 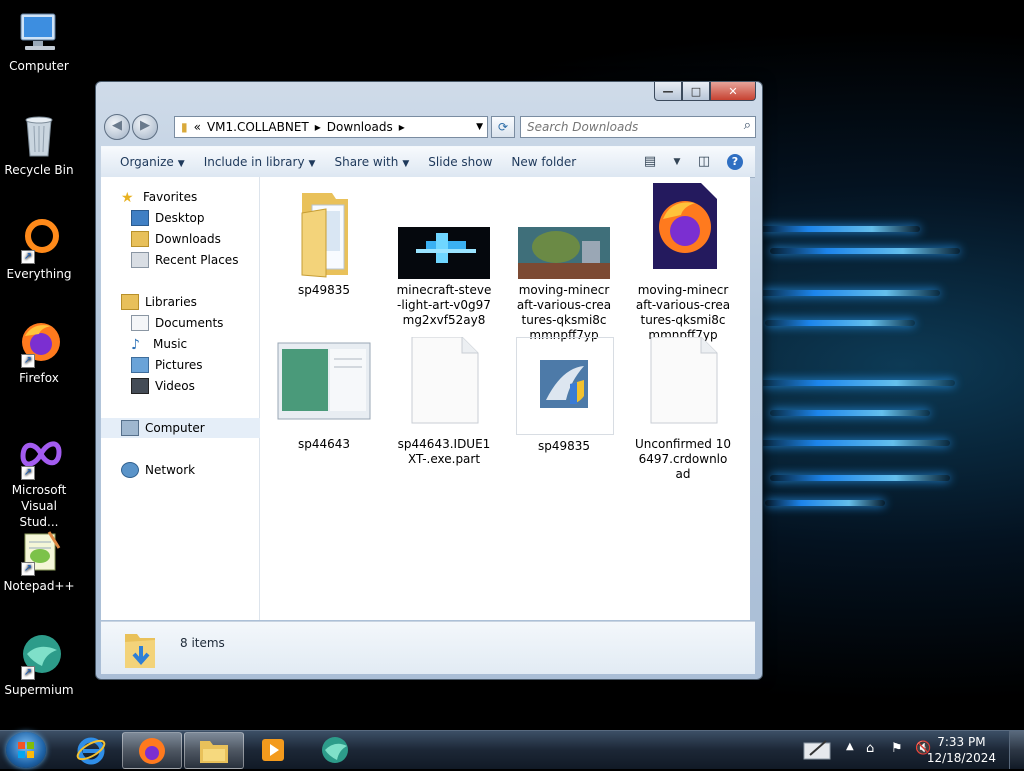 What do you see at coordinates (479, 127) in the screenshot?
I see `address-dropdown-icon: ▼` at bounding box center [479, 127].